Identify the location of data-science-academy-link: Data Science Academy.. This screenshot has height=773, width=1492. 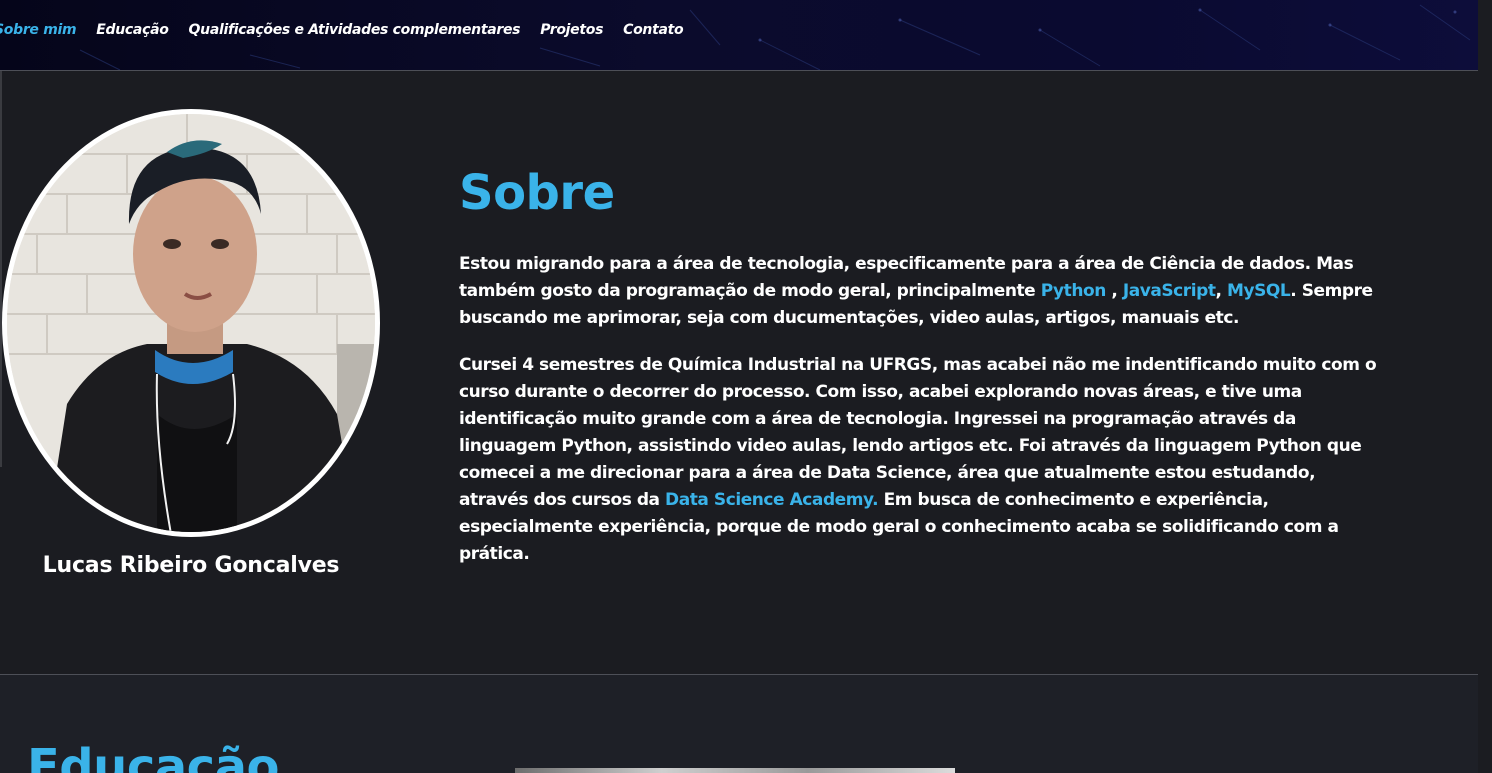
(772, 500).